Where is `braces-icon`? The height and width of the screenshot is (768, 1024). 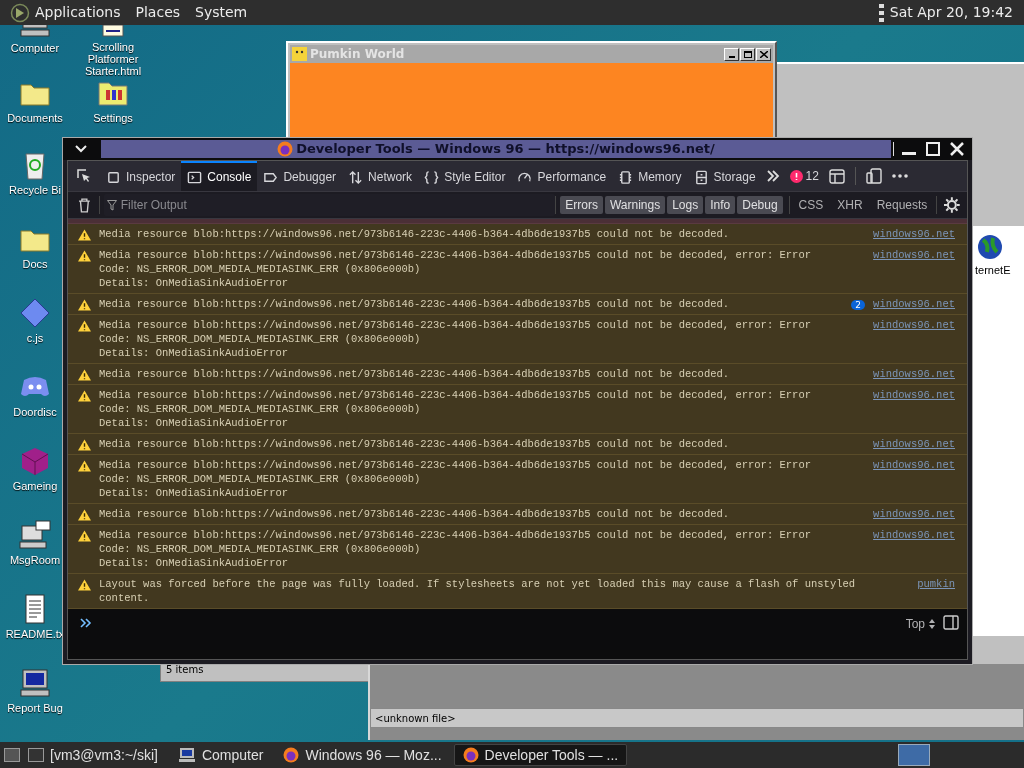
braces-icon is located at coordinates (432, 177).